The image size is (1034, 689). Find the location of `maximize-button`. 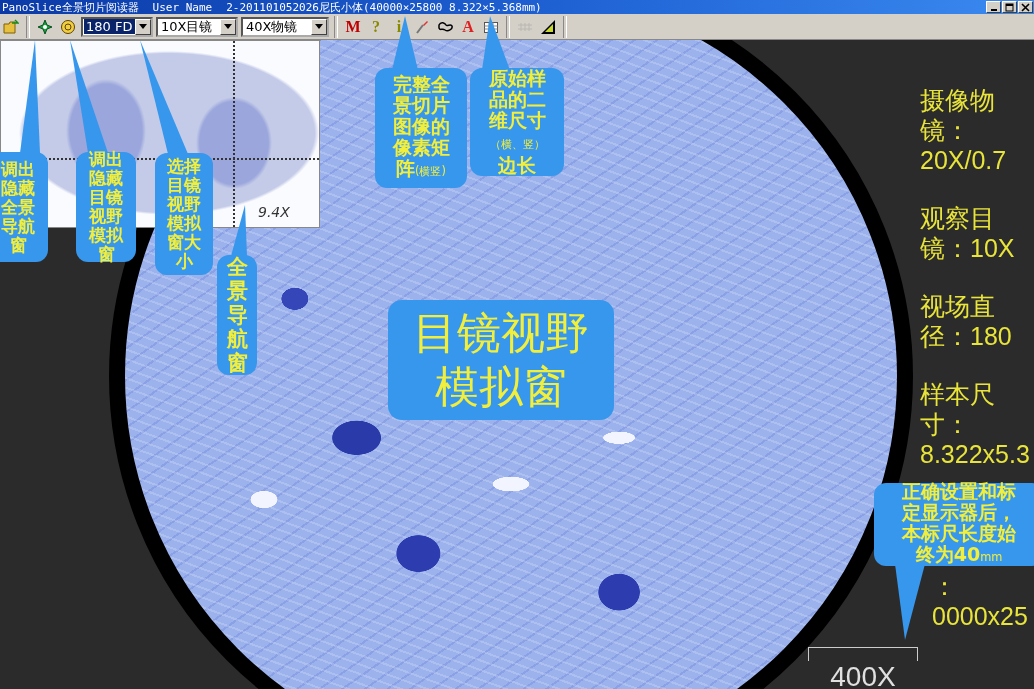

maximize-button is located at coordinates (1009, 7).